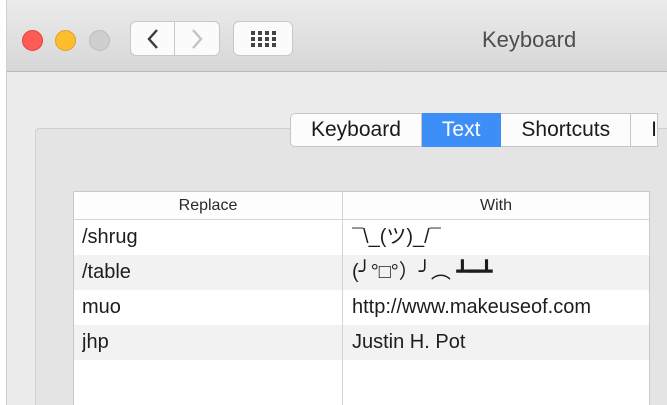 The height and width of the screenshot is (405, 667). I want to click on column-header-with: With, so click(496, 205).